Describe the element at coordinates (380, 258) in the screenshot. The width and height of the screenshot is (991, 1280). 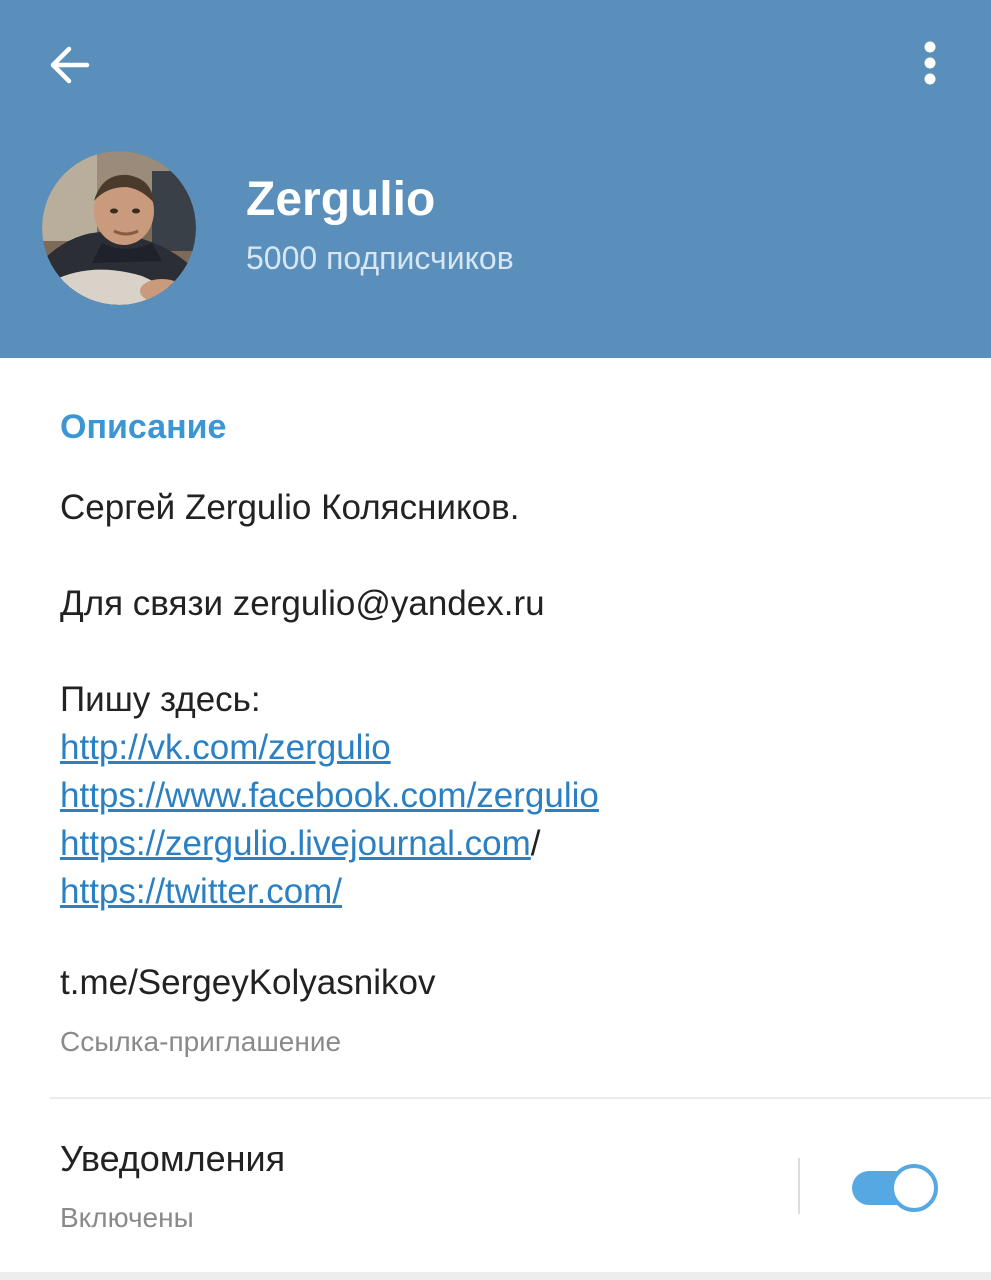
I see `subscriber-count: 5000 подписчиков` at that location.